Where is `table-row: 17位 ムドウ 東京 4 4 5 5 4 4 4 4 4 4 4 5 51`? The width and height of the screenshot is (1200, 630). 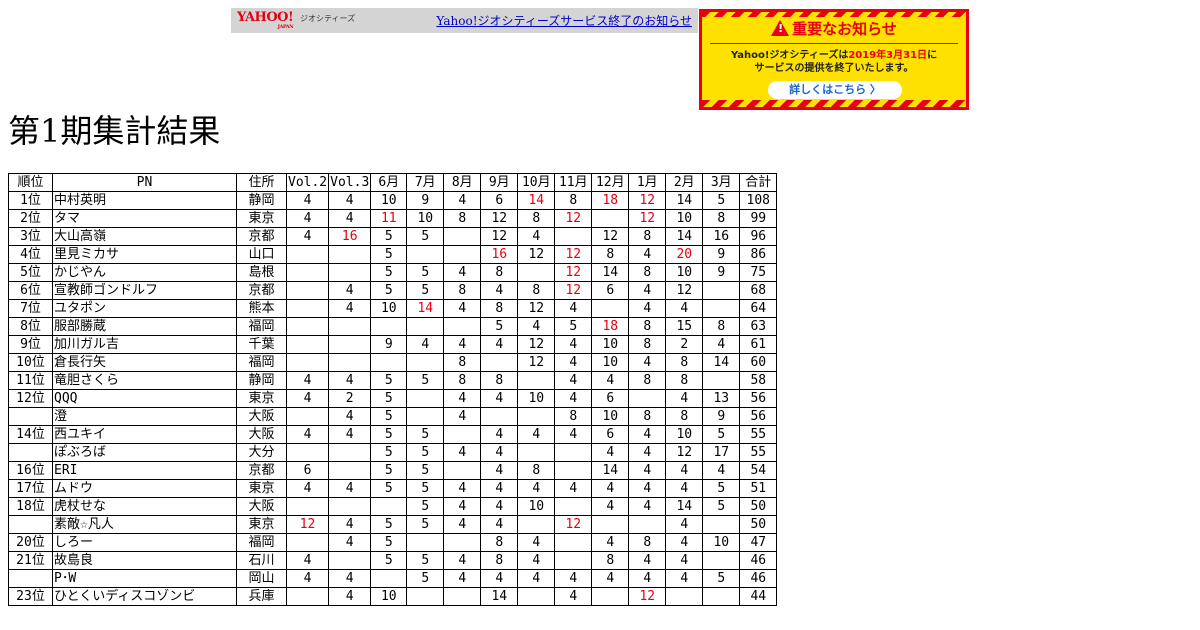 table-row: 17位 ムドウ 東京 4 4 5 5 4 4 4 4 4 4 4 5 51 is located at coordinates (393, 488).